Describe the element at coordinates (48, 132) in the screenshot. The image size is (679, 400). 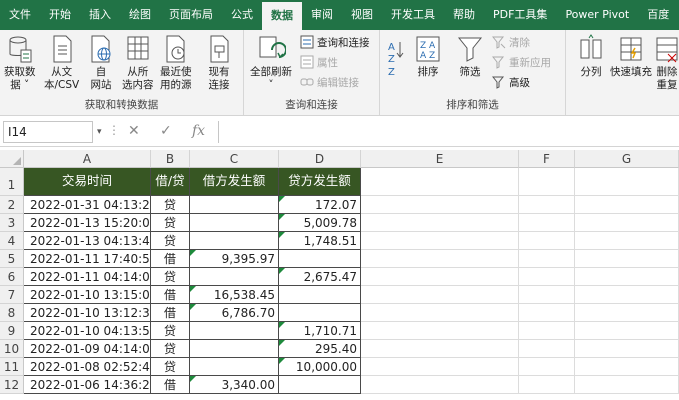
I see `name-box: I14` at that location.